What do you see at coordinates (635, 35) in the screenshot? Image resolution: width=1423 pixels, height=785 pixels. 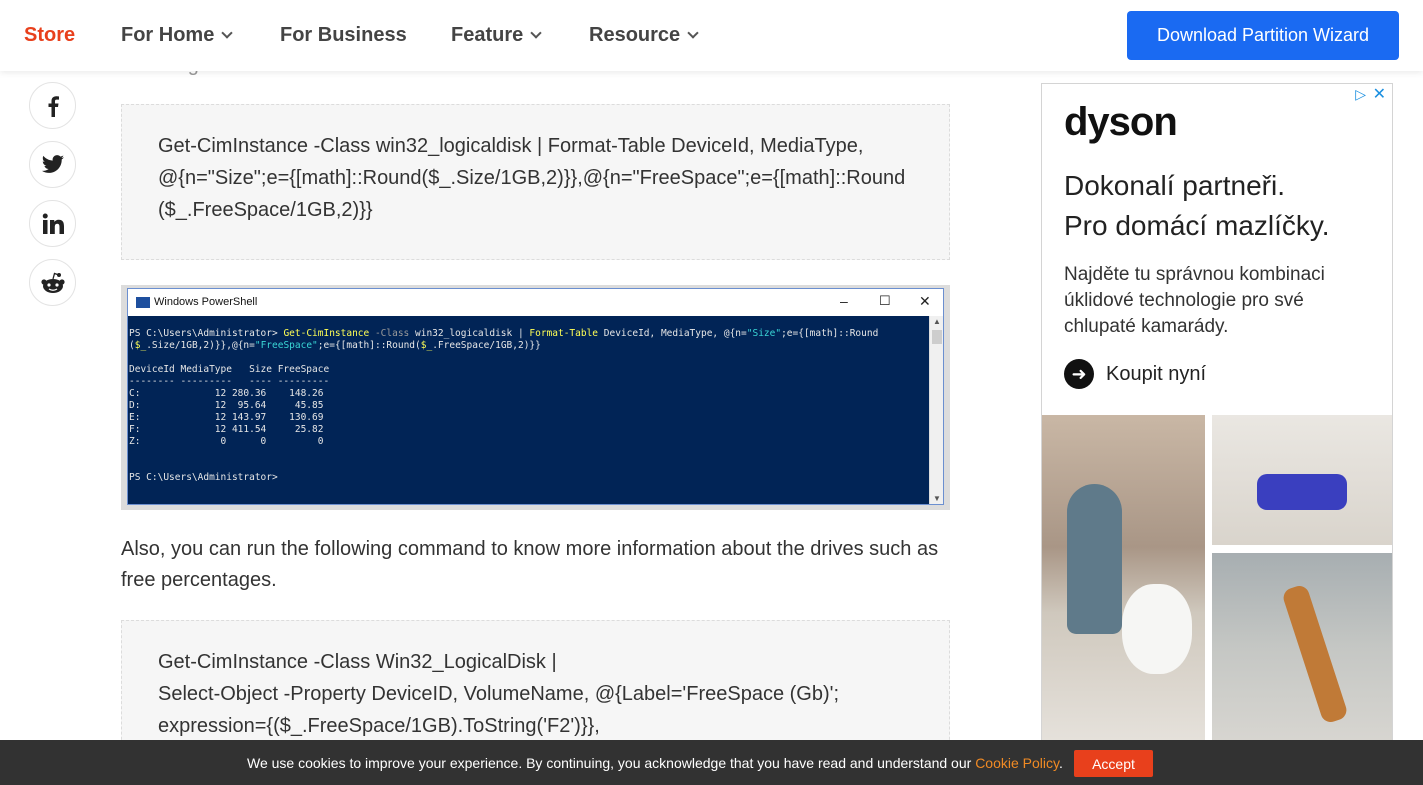 I see `nav-item-label: Resource` at bounding box center [635, 35].